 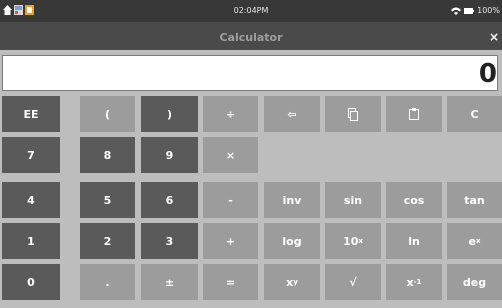 I want to click on paste-icon, so click(x=414, y=114).